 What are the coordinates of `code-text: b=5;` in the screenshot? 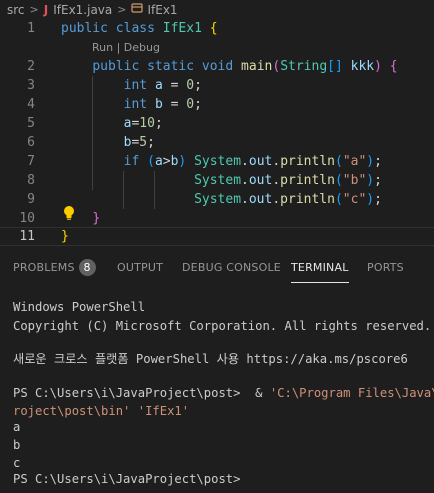 It's located at (108, 142).